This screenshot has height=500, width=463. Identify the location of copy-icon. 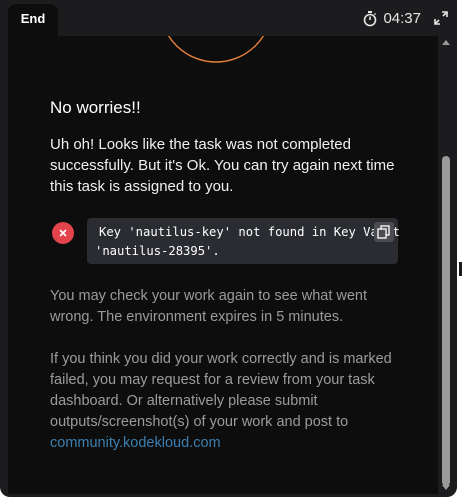
(383, 232).